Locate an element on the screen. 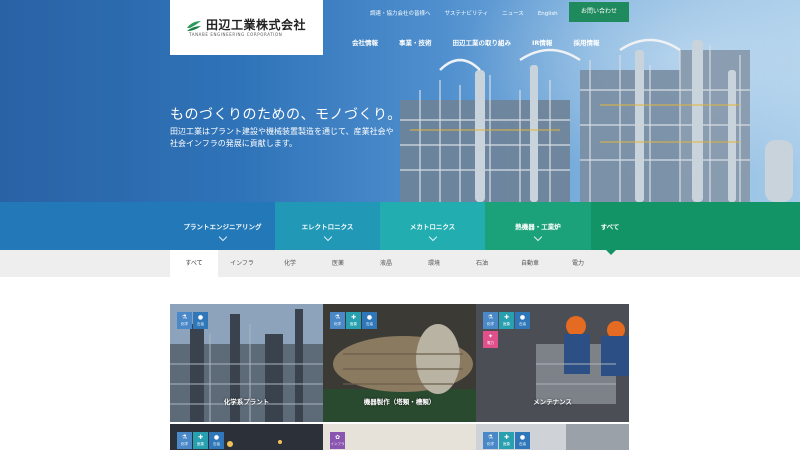 This screenshot has width=800, height=450. category-label: プラントエンジニアリング is located at coordinates (222, 227).